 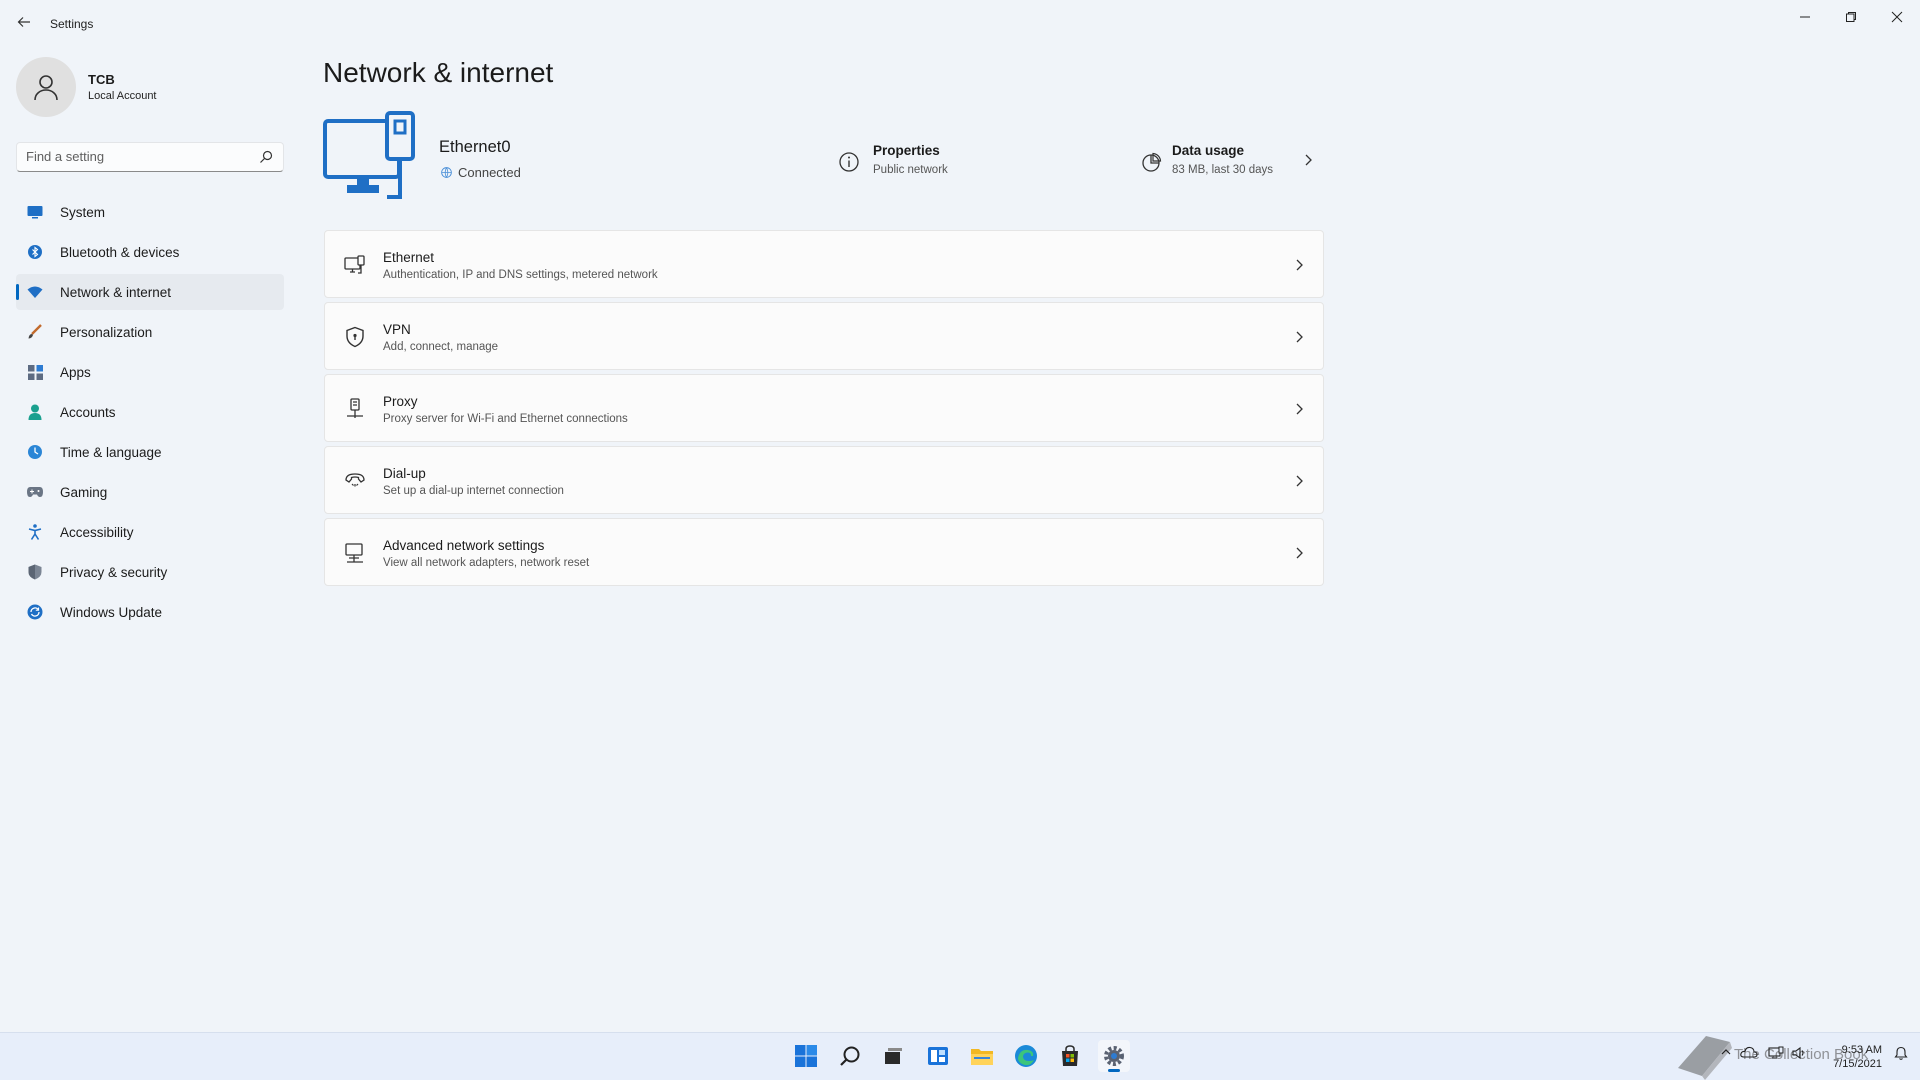 I want to click on data-usage-link: Data usage 83 MB, last 30 days, so click(x=1226, y=163).